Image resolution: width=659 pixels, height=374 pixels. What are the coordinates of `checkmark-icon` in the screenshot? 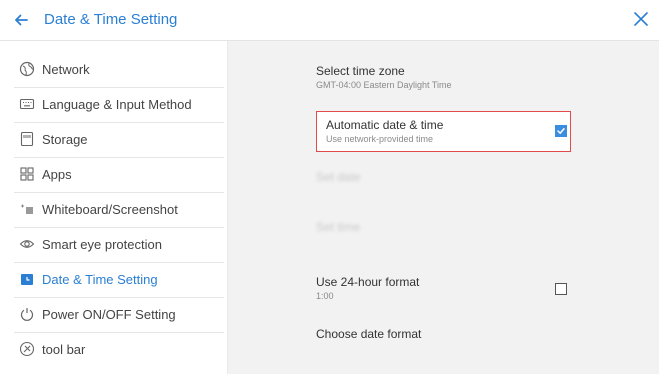 It's located at (561, 131).